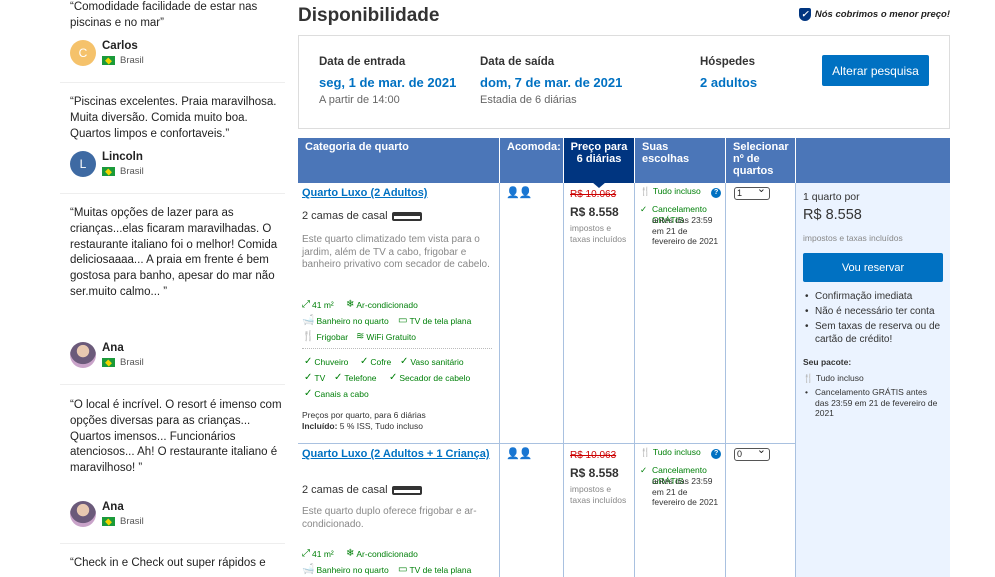  I want to click on amenity: ✓ Canais a cabo, so click(336, 393).